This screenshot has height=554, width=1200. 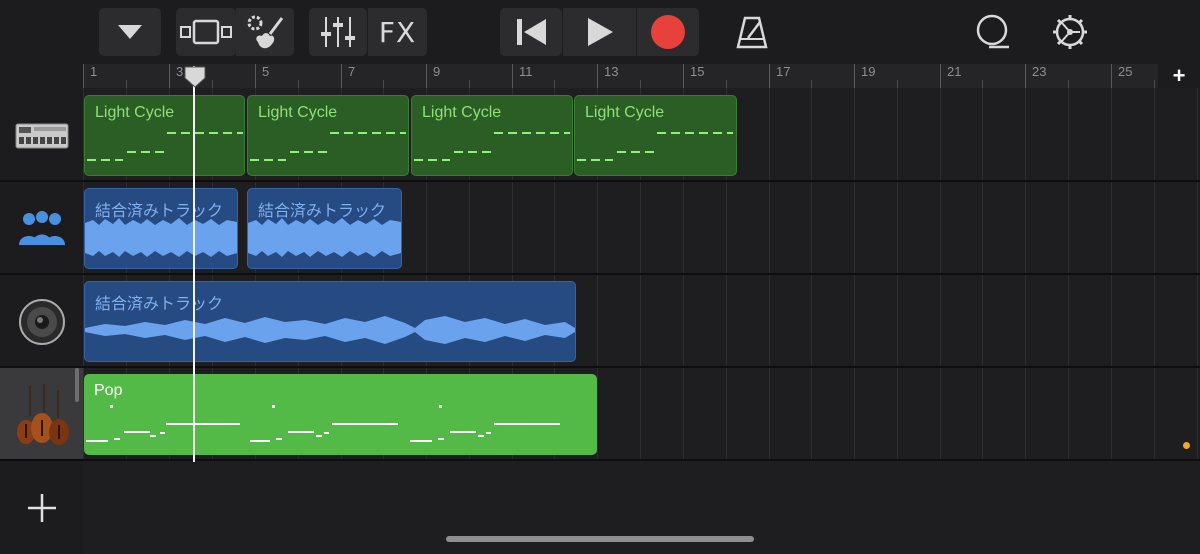 I want to click on record-icon, so click(x=668, y=32).